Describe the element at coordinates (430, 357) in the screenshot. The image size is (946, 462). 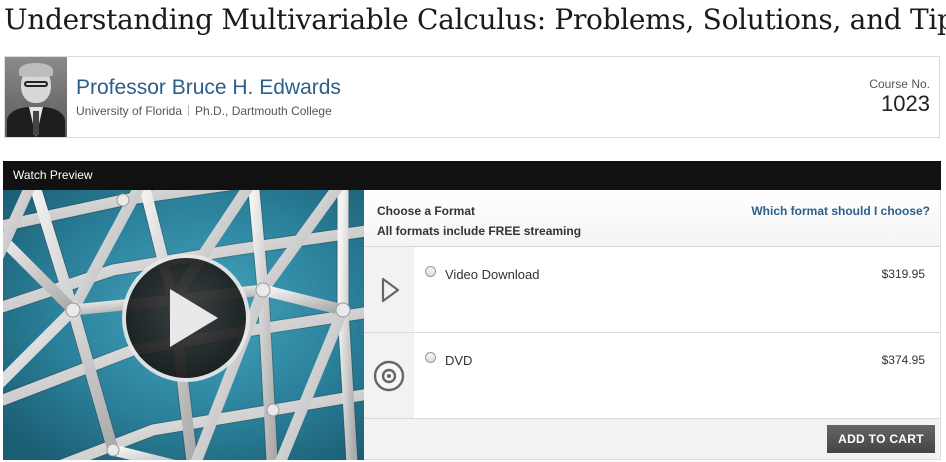
I see `dvd-radio` at that location.